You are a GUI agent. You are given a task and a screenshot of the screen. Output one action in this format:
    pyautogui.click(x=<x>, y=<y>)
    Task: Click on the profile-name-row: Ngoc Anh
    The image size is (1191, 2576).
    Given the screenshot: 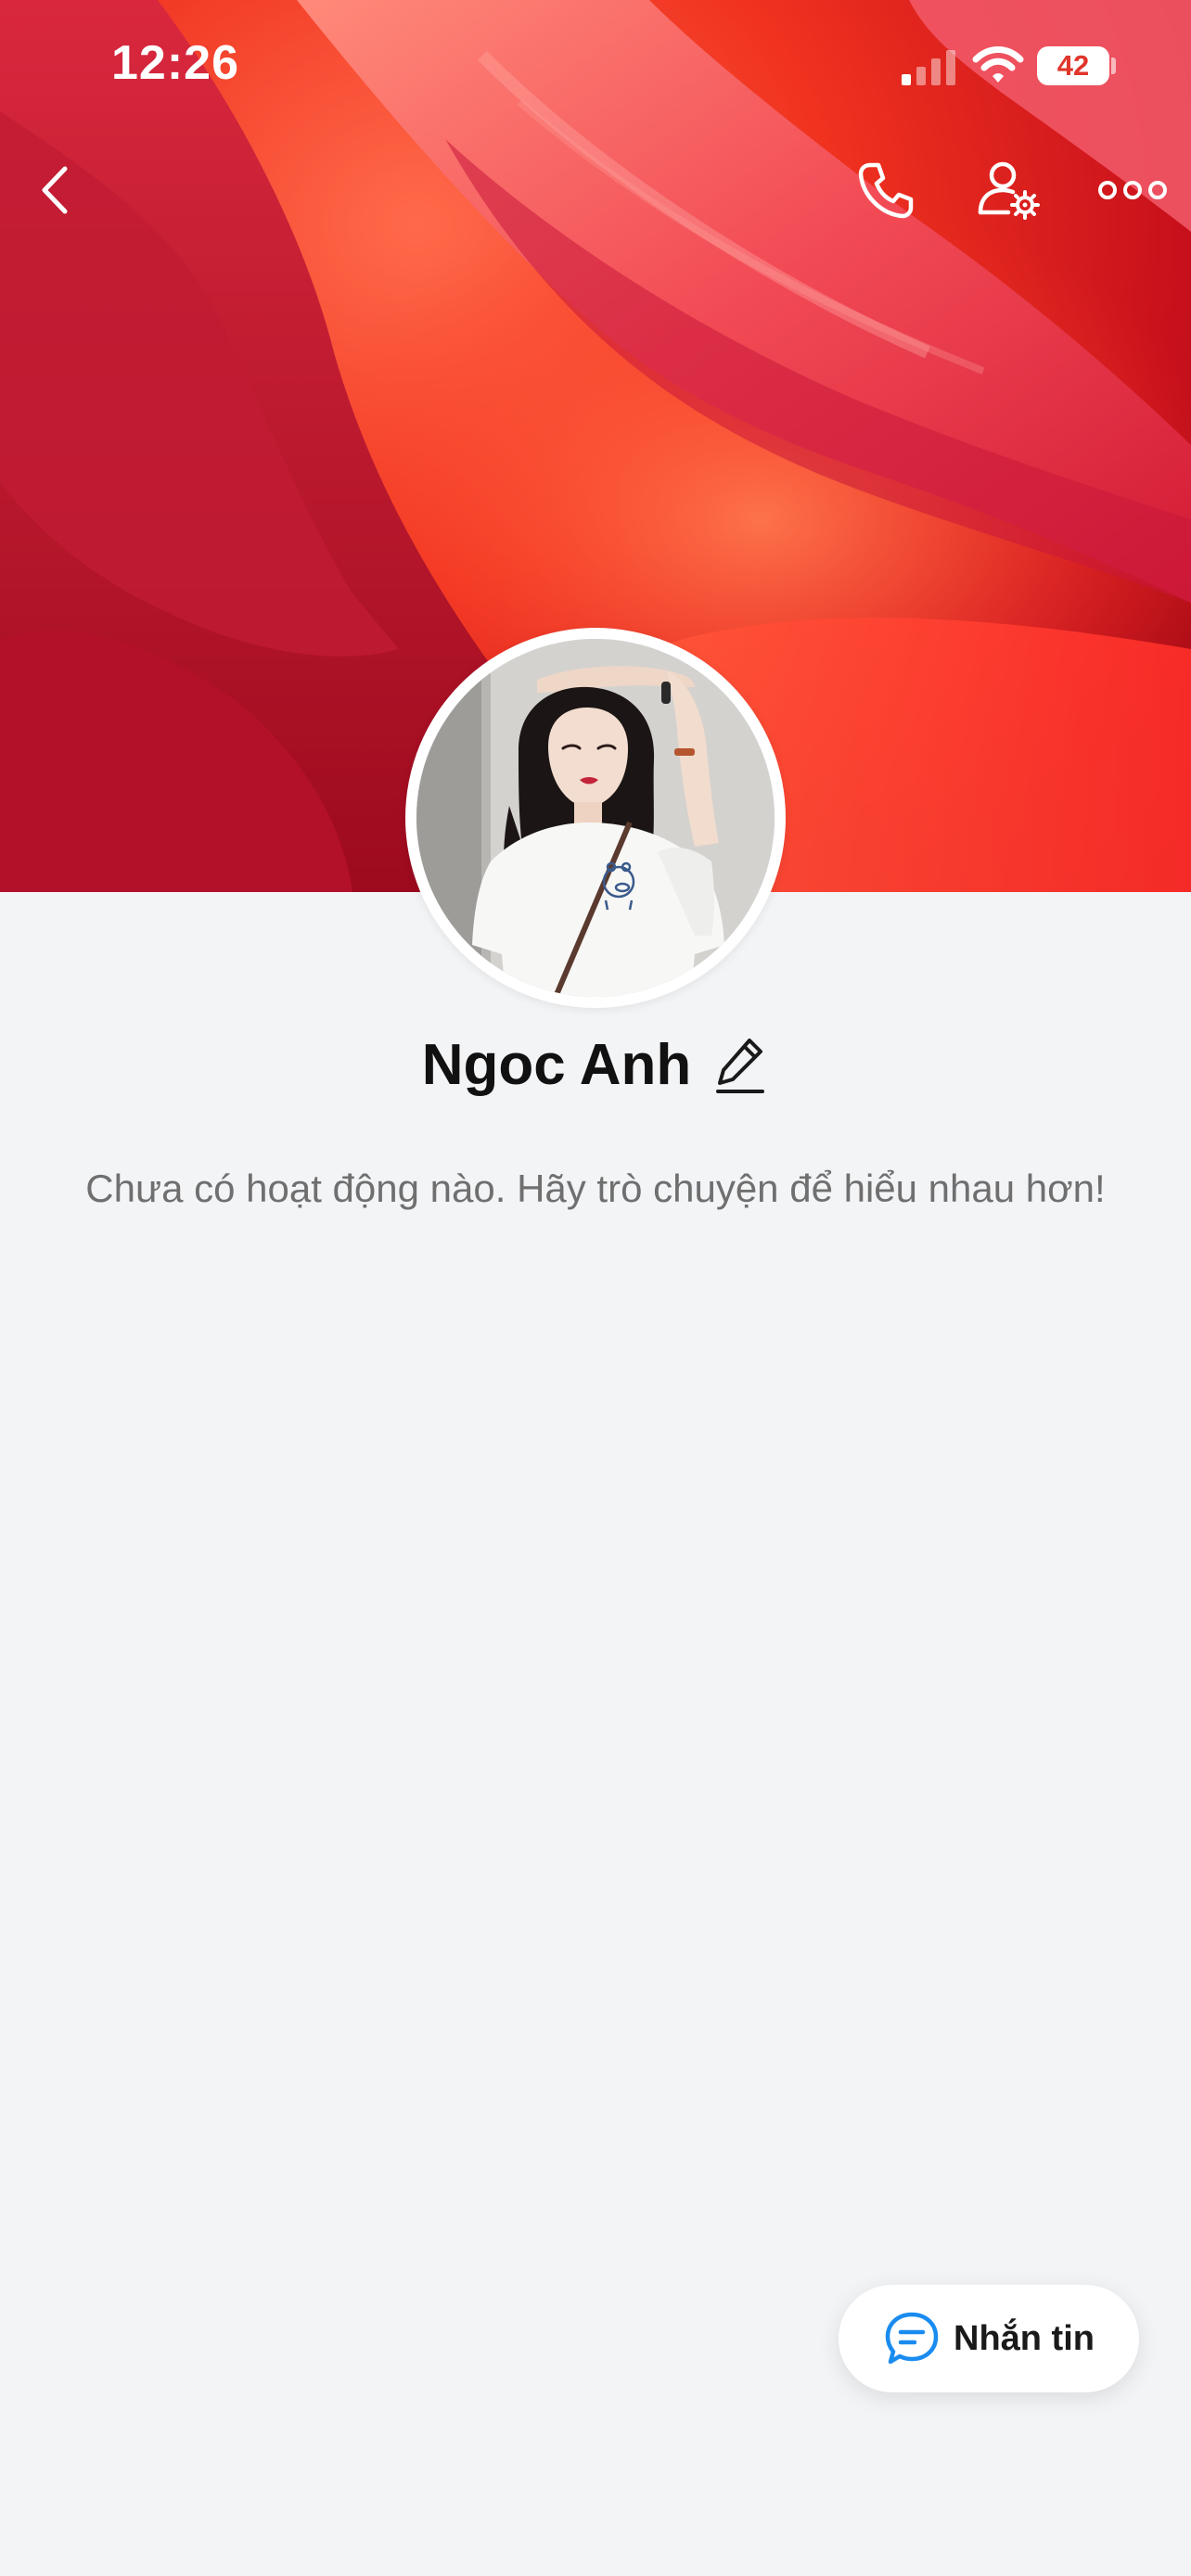 What is the action you would take?
    pyautogui.click(x=595, y=1064)
    